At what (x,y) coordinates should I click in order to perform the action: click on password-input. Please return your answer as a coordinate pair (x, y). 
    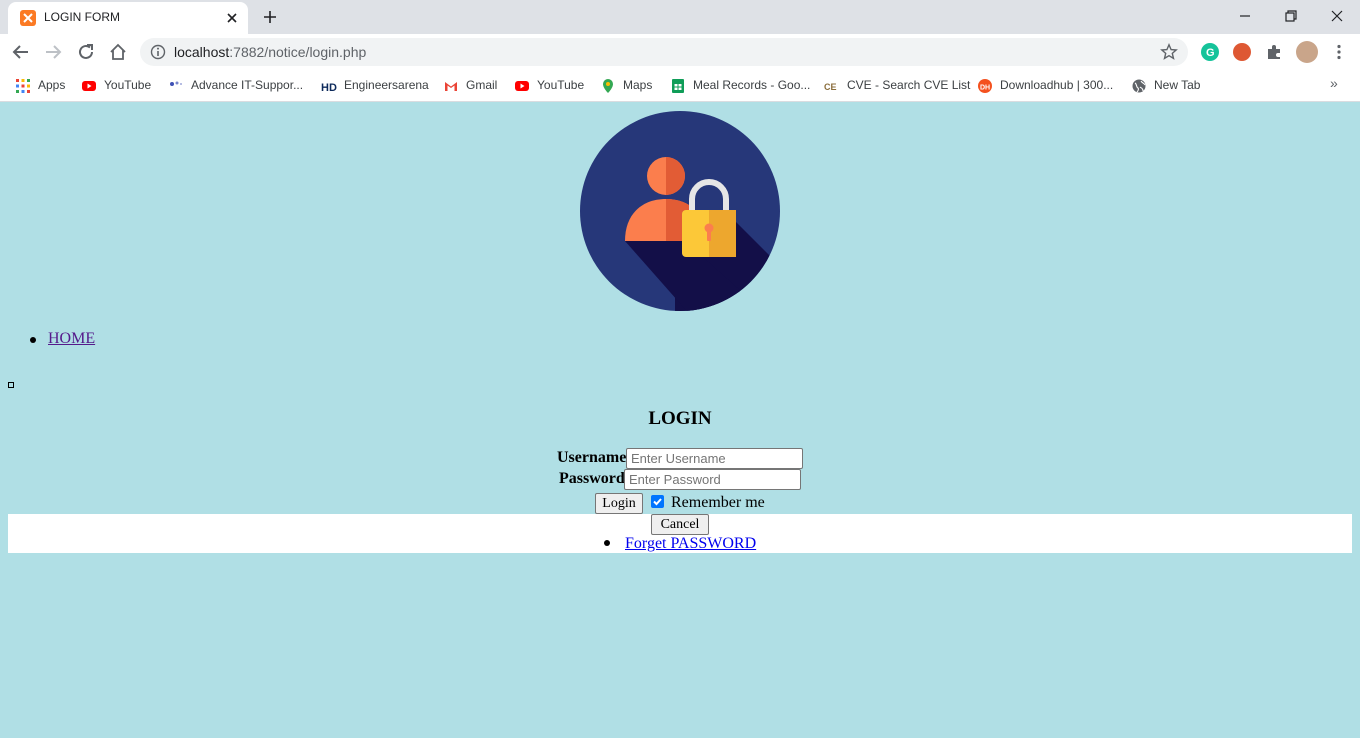
    Looking at the image, I should click on (712, 479).